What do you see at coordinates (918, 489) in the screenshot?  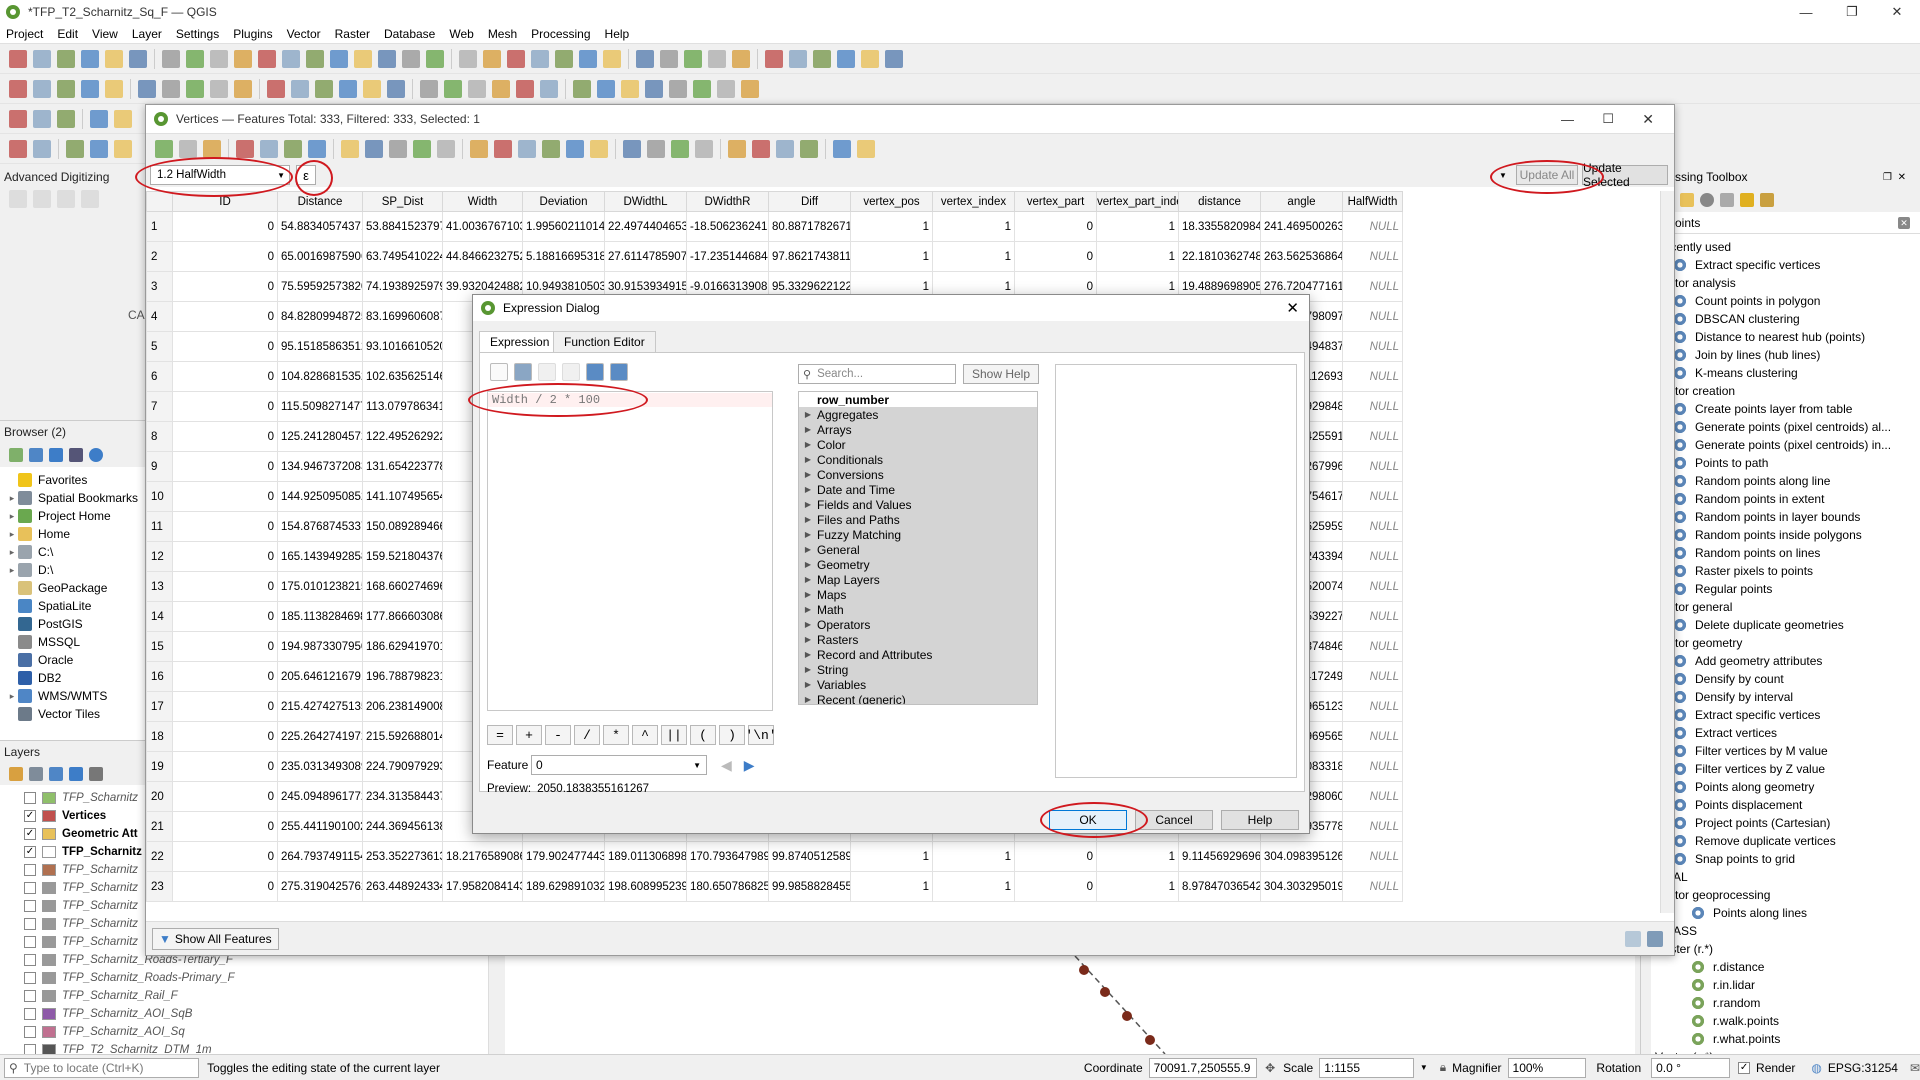 I see `function-group: ▶ Date and Time` at bounding box center [918, 489].